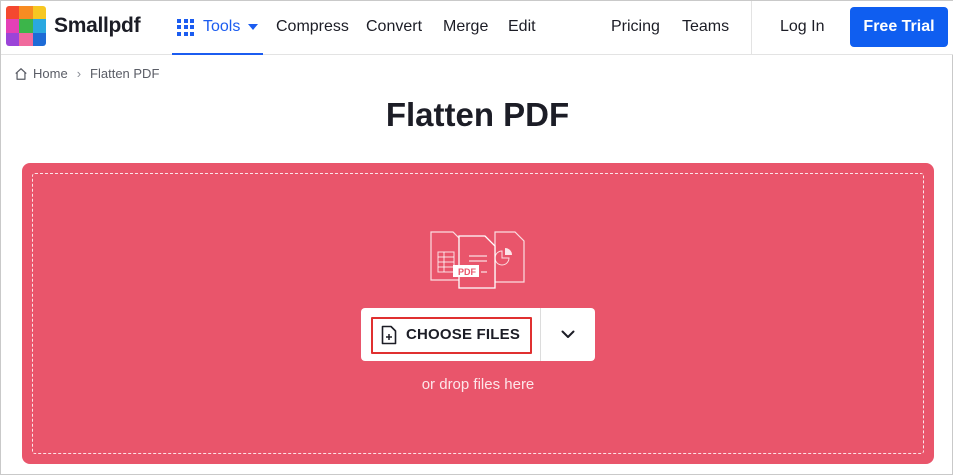  What do you see at coordinates (463, 334) in the screenshot?
I see `choose-files-label: CHOOSE FILES` at bounding box center [463, 334].